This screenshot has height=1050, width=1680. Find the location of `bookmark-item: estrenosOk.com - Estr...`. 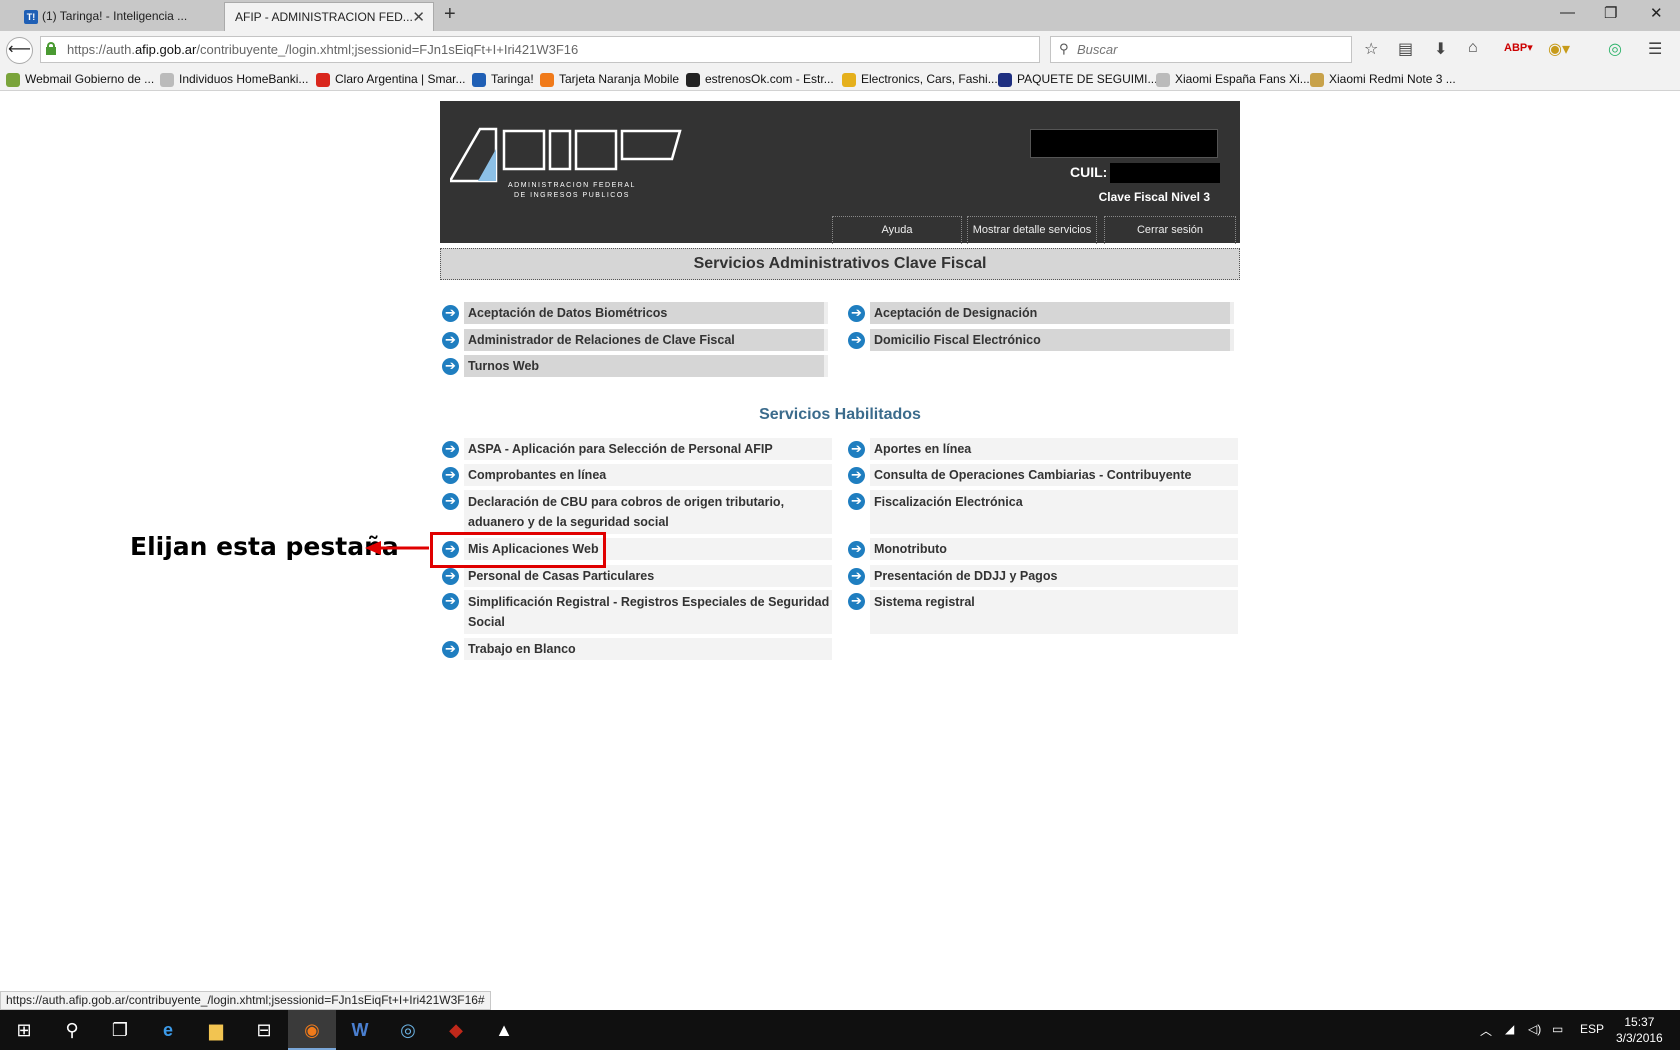

bookmark-item: estrenosOk.com - Estr... is located at coordinates (760, 79).